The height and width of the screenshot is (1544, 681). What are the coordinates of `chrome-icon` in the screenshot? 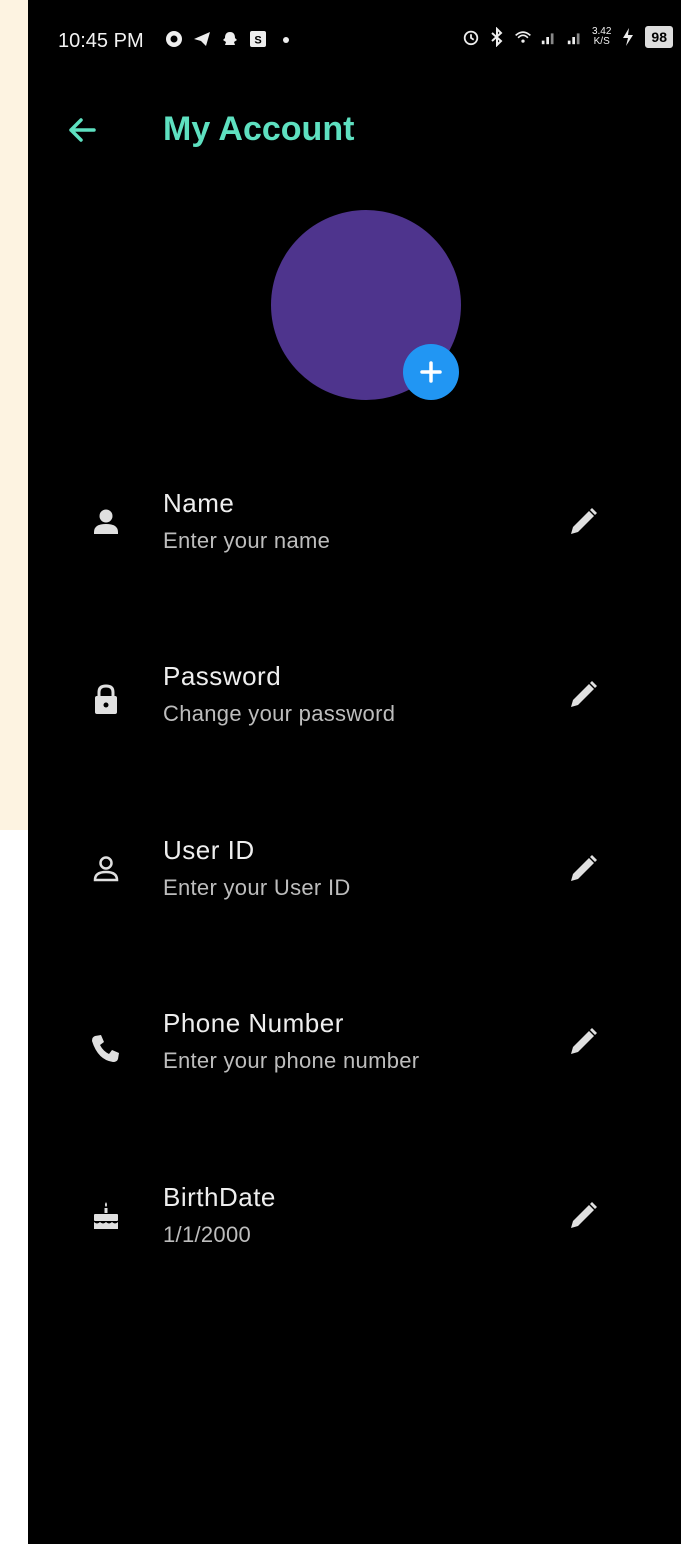 It's located at (174, 39).